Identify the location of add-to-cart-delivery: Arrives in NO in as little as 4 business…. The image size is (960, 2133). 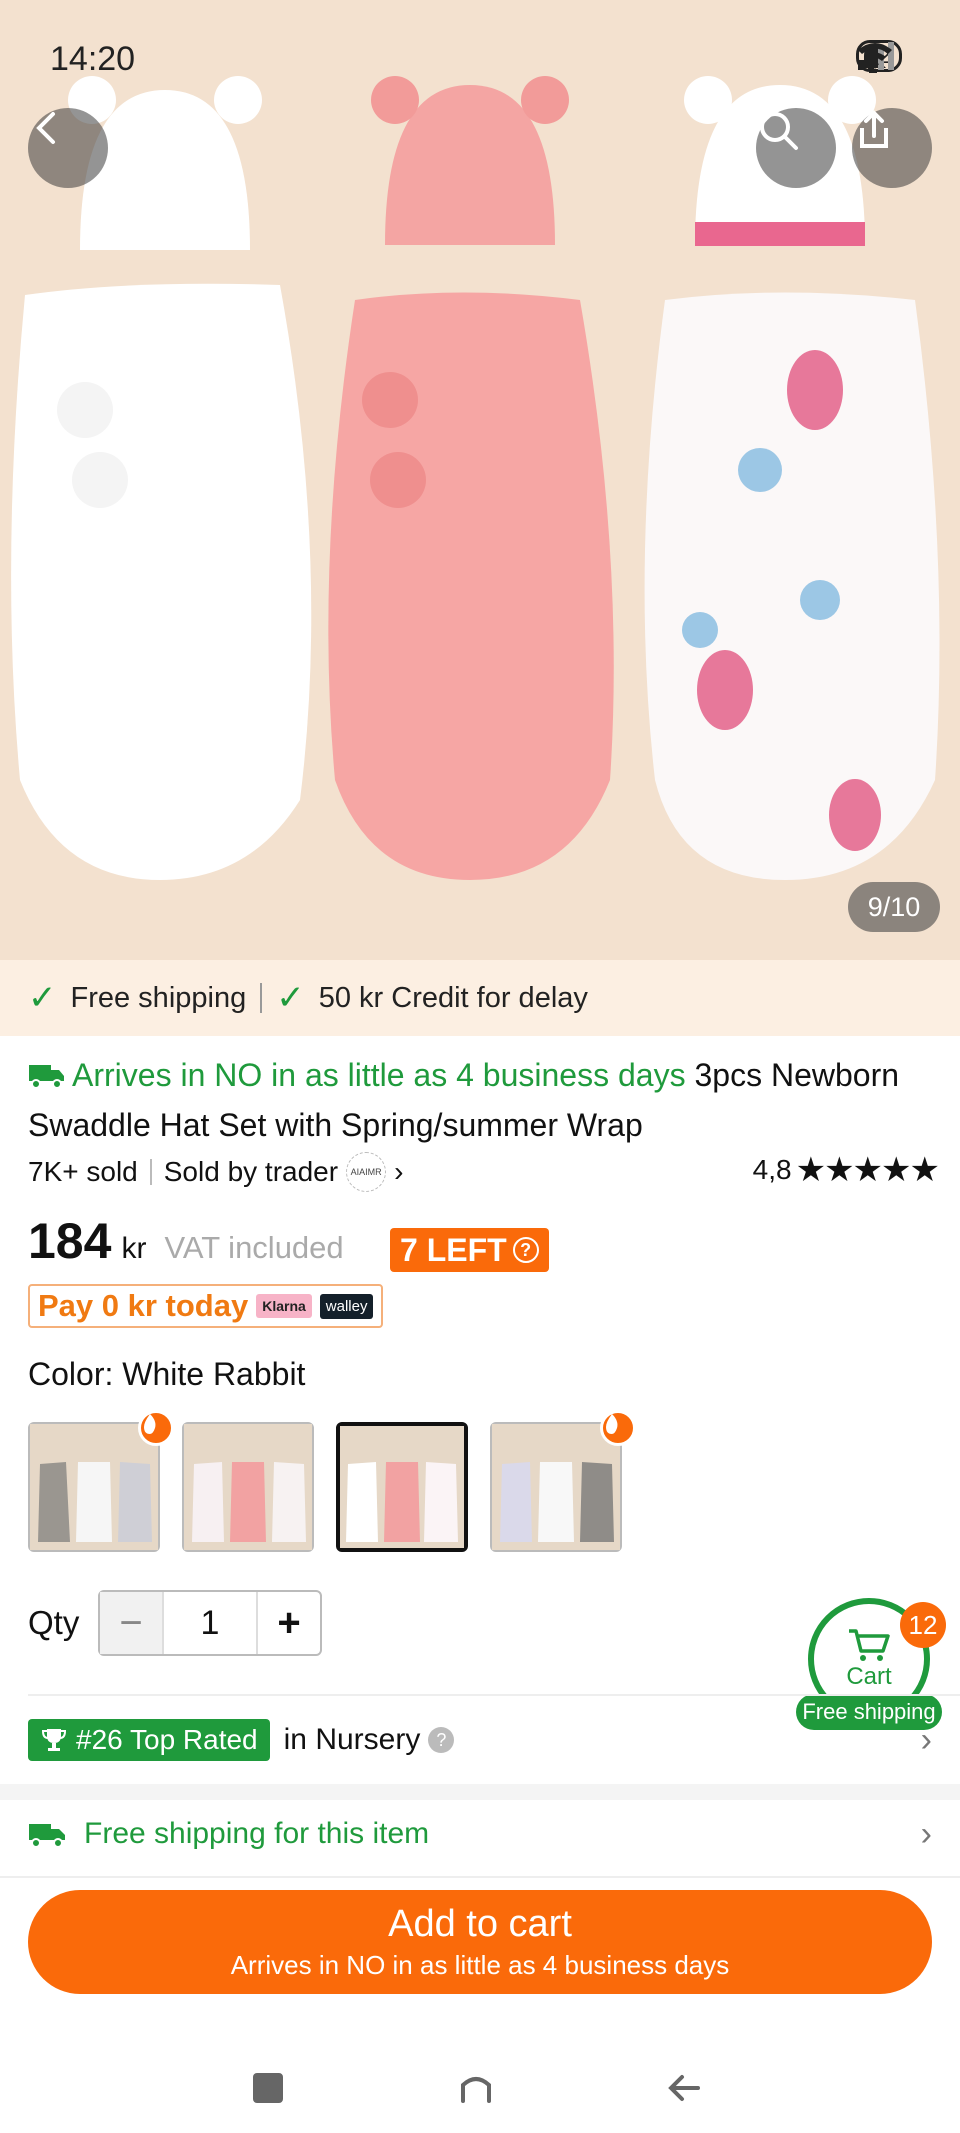
(480, 1965).